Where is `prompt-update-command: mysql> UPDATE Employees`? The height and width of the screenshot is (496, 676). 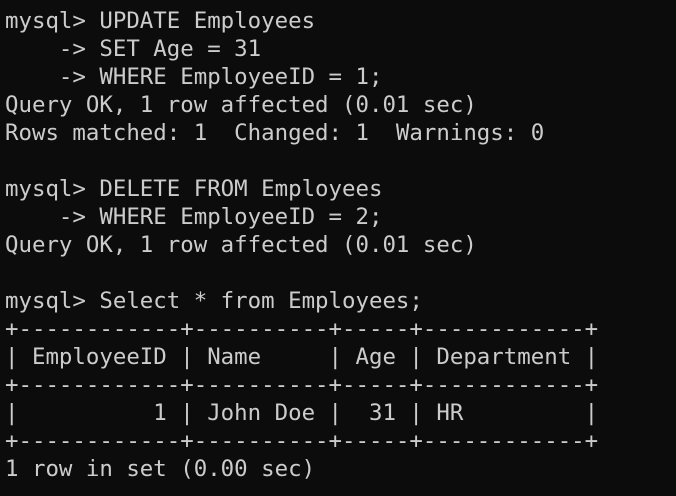
prompt-update-command: mysql> UPDATE Employees is located at coordinates (160, 21).